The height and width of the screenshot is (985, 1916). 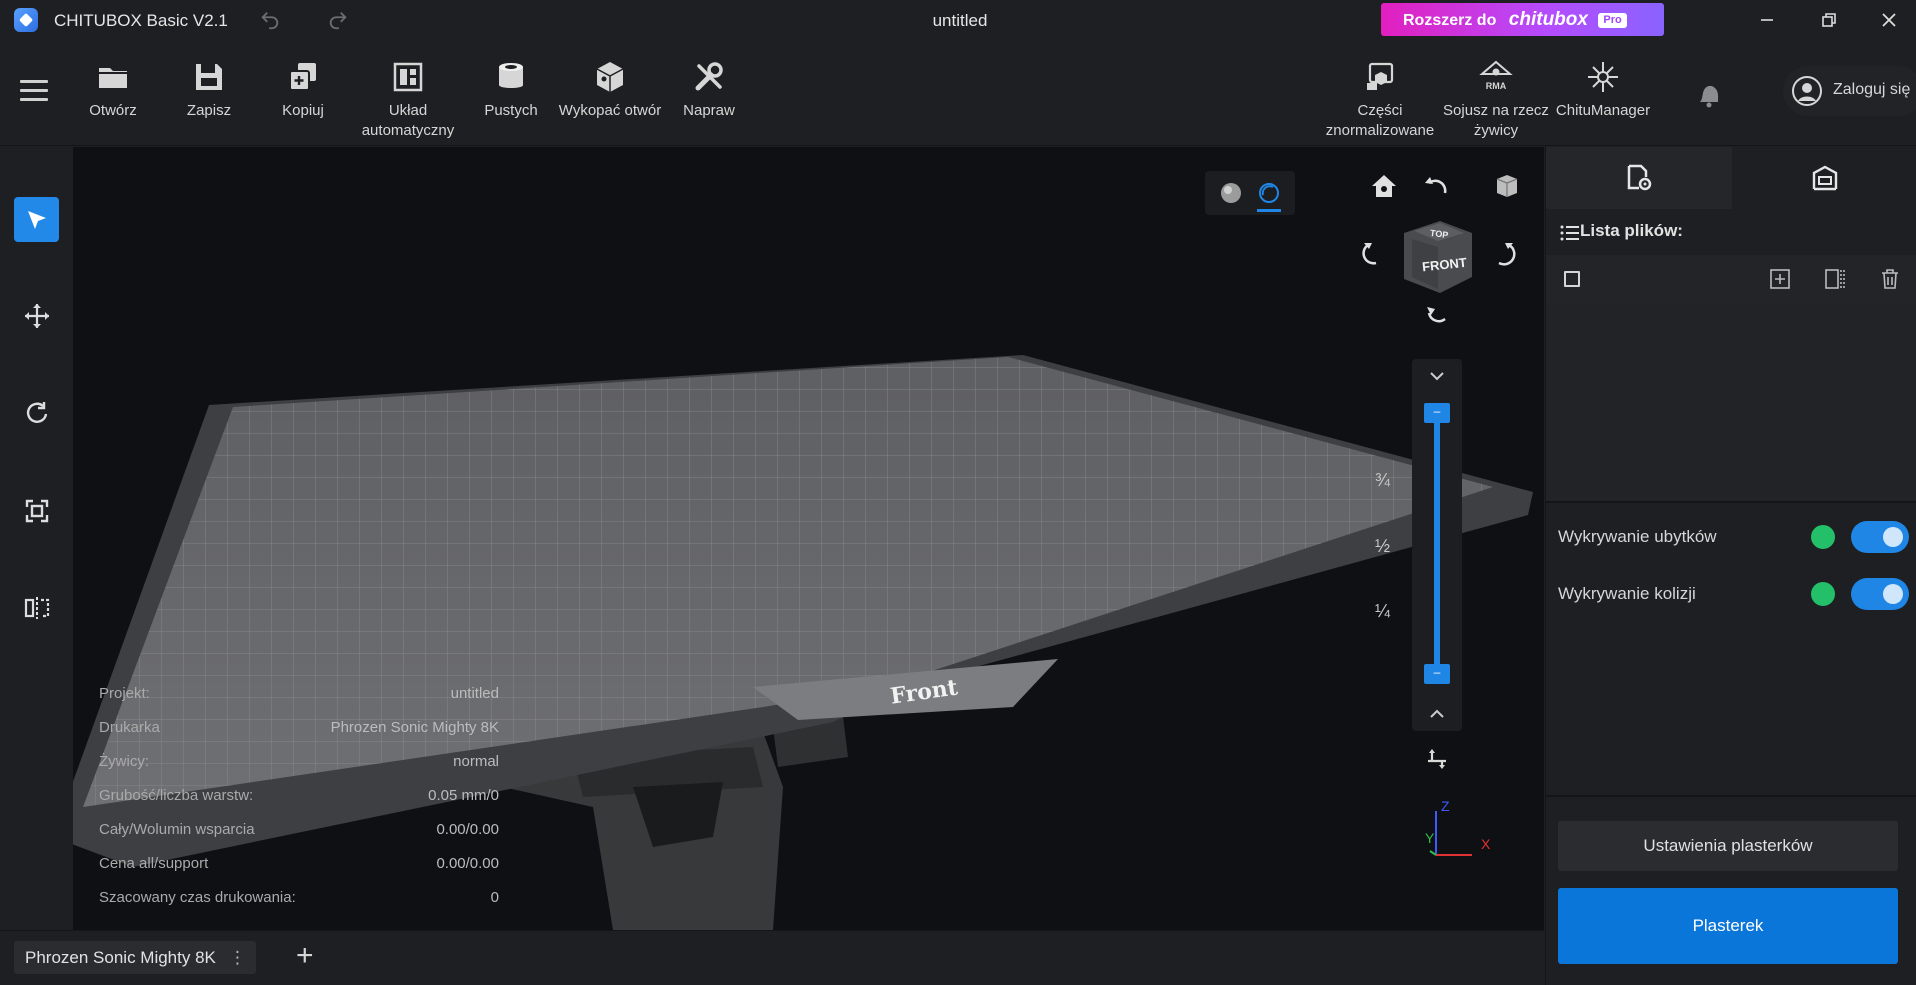 What do you see at coordinates (34, 92) in the screenshot?
I see `hamburger-menu-icon` at bounding box center [34, 92].